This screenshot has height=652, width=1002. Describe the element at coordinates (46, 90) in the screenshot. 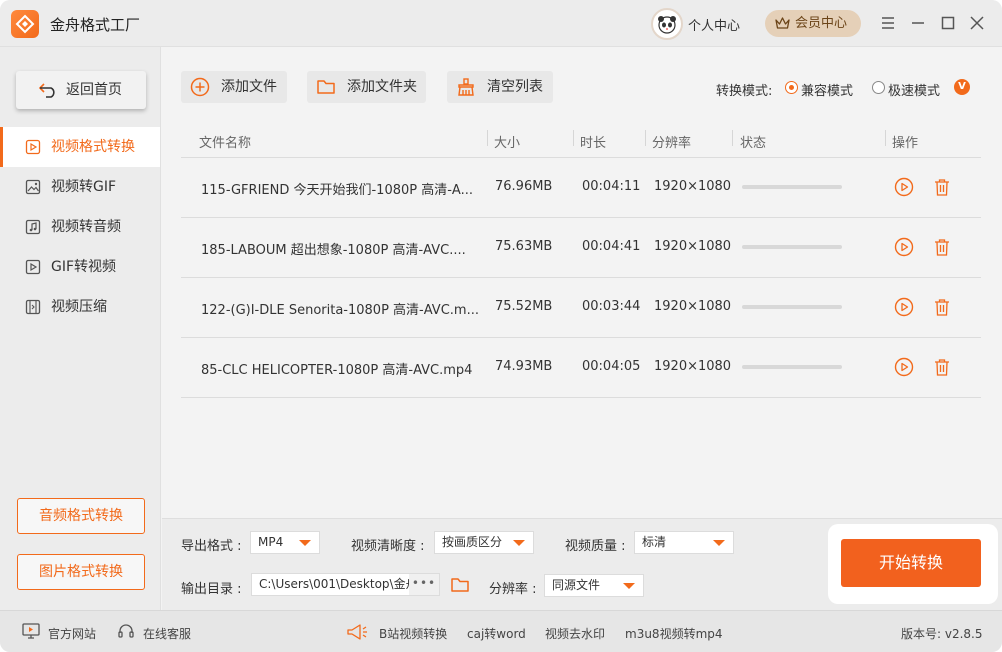

I see `back-arrow-icon` at that location.